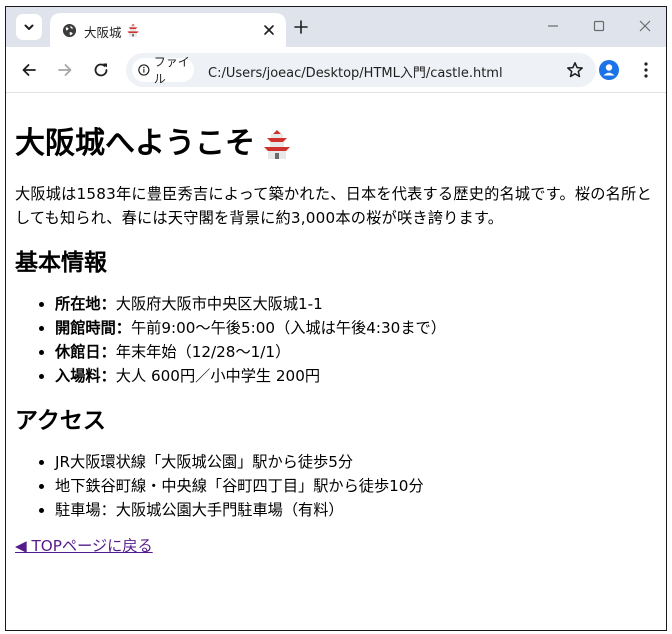 This screenshot has height=634, width=672. Describe the element at coordinates (356, 376) in the screenshot. I see `list-item: 入場料：大人 600円／小中学生 200円` at that location.